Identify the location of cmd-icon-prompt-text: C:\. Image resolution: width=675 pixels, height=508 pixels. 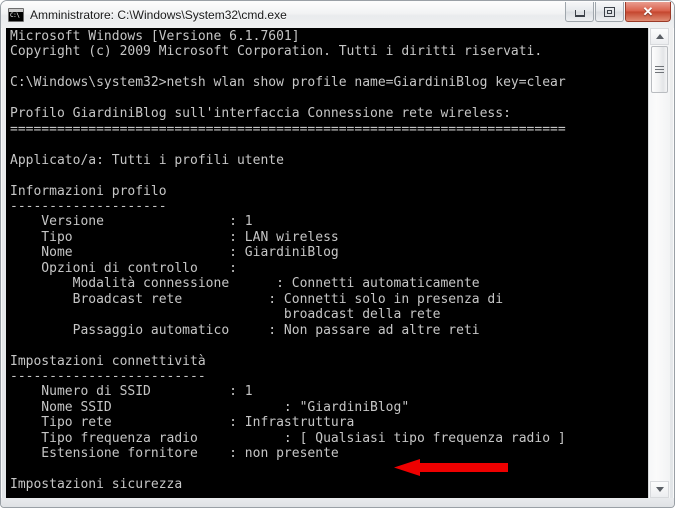
(15, 15).